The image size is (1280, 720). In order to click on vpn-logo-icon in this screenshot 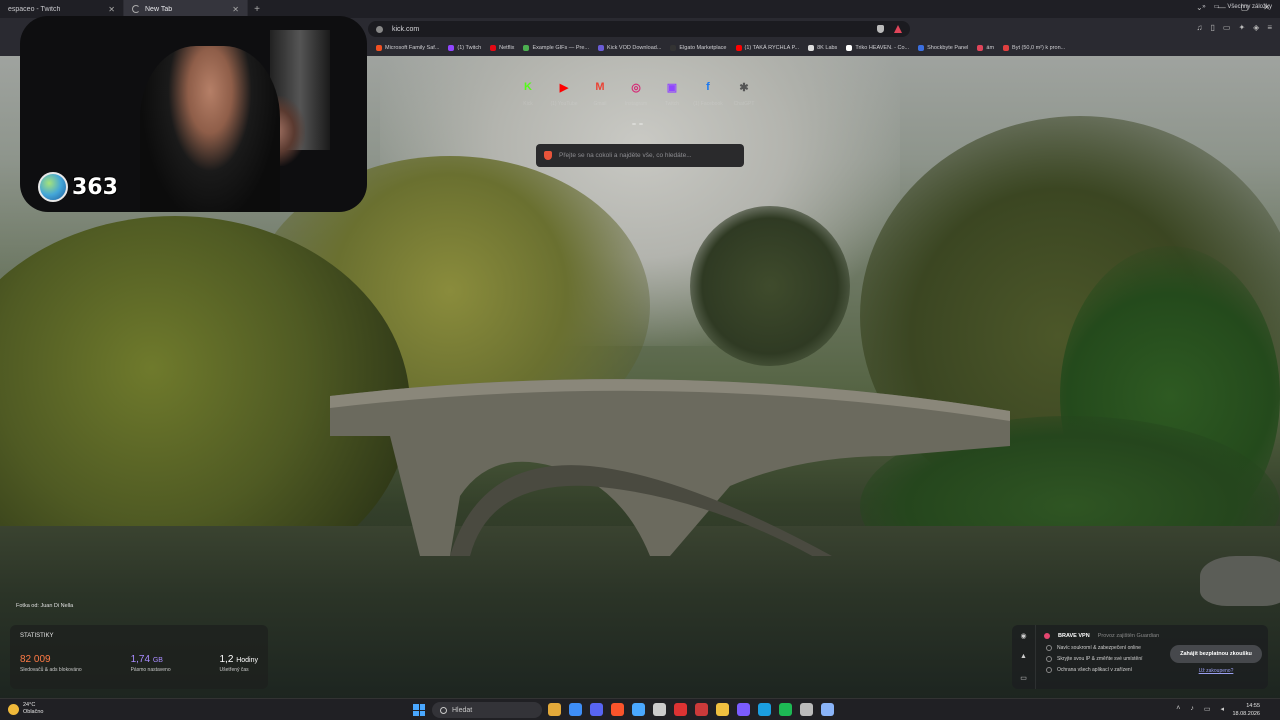, I will do `click(1047, 636)`.